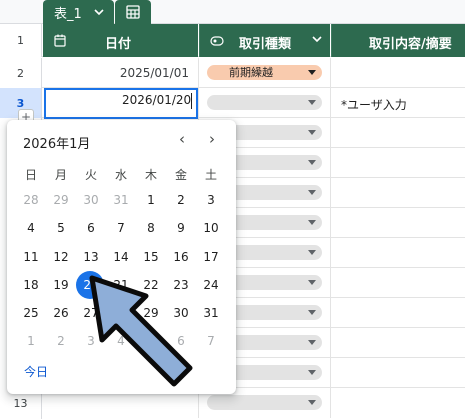  I want to click on table-icon, so click(133, 12).